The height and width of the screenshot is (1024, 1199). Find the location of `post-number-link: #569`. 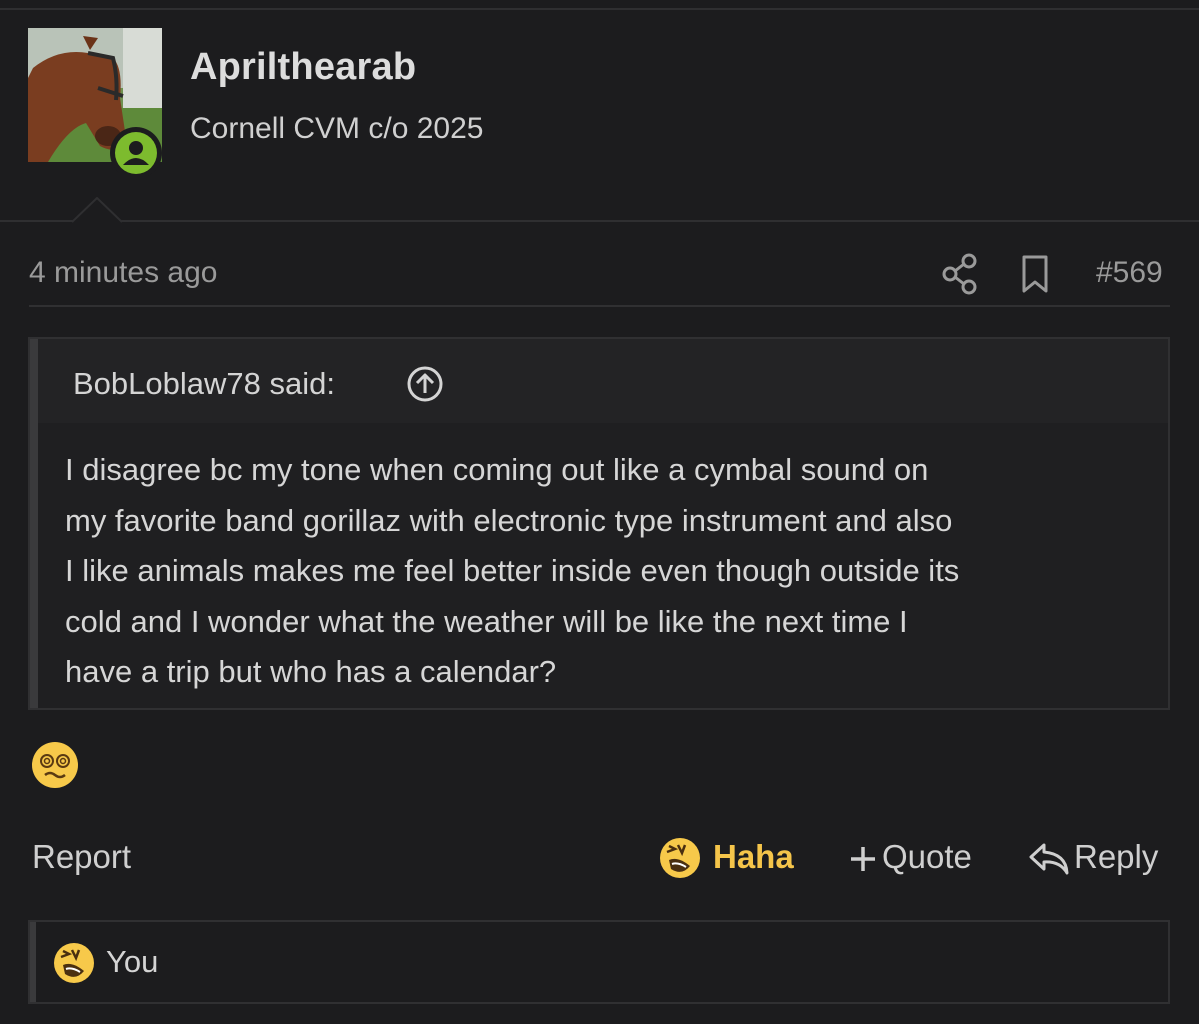

post-number-link: #569 is located at coordinates (1129, 273).